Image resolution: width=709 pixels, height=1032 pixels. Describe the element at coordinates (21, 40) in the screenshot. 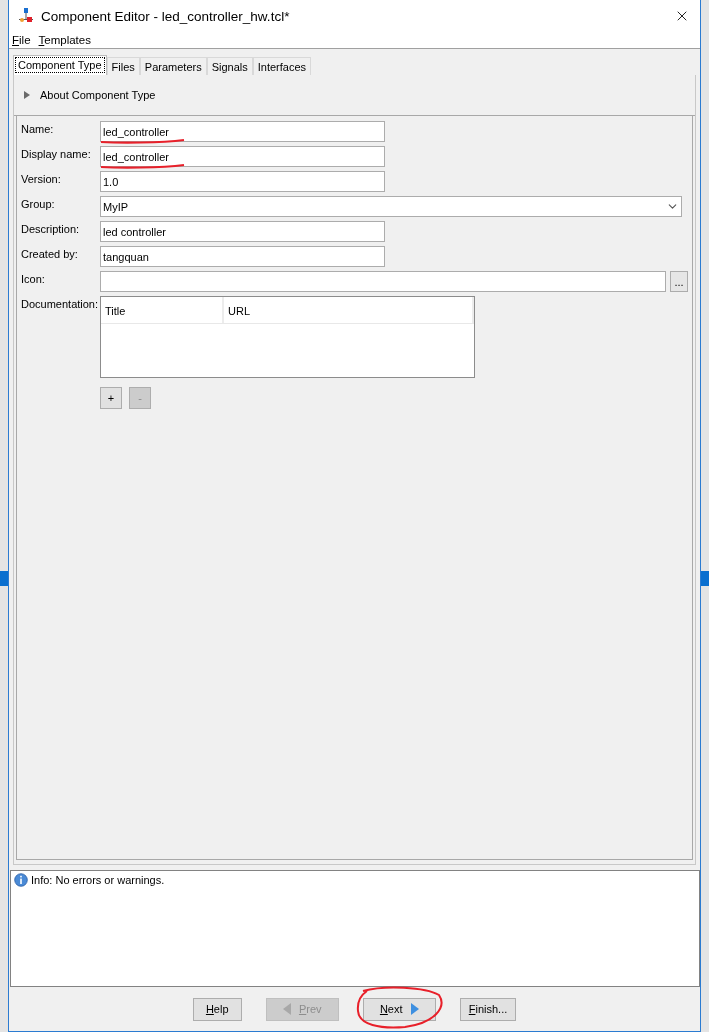

I see `menu-item: File` at that location.